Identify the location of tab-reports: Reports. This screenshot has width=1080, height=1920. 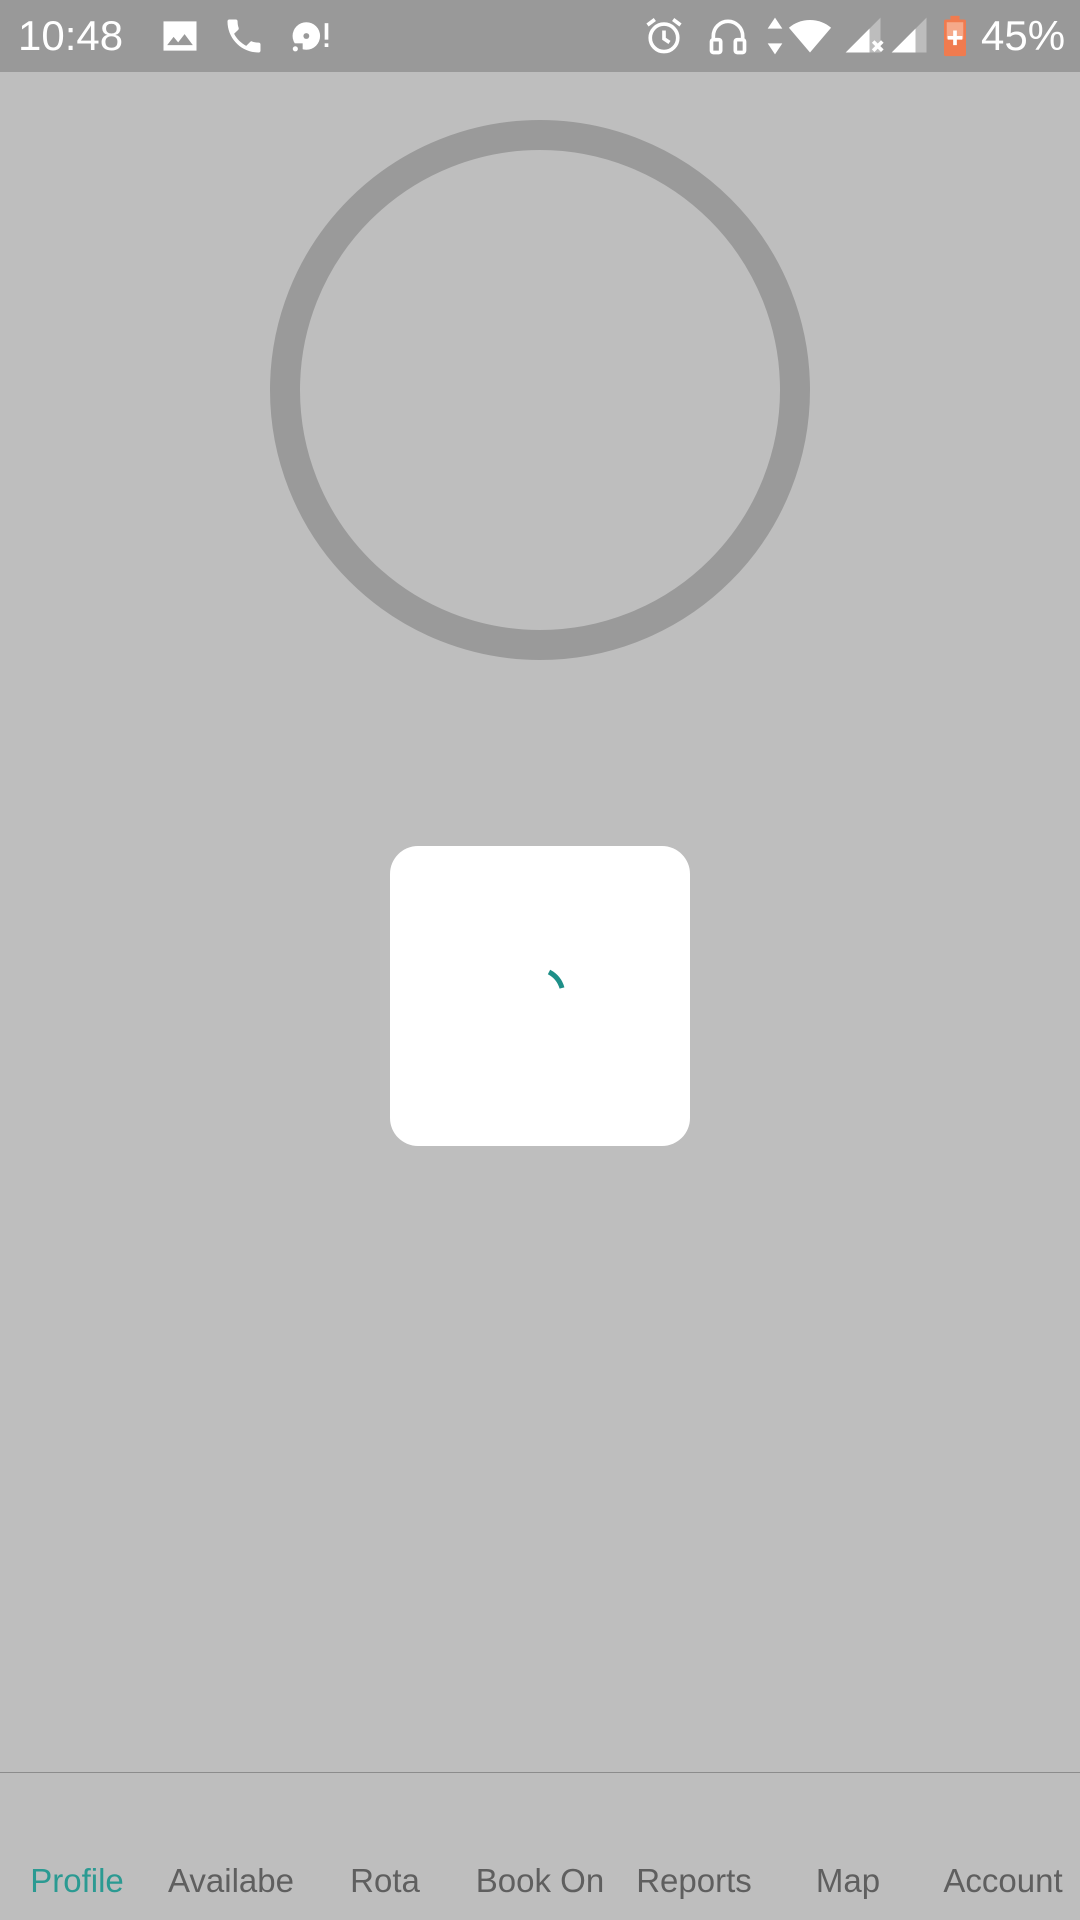
(694, 1887).